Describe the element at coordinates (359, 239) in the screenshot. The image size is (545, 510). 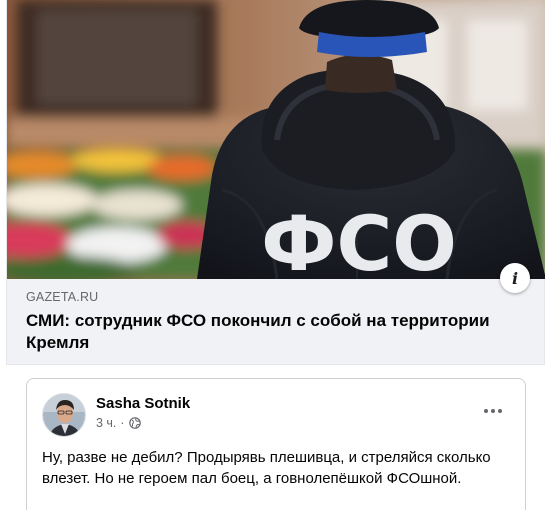
I see `jacket-text: ФСО` at that location.